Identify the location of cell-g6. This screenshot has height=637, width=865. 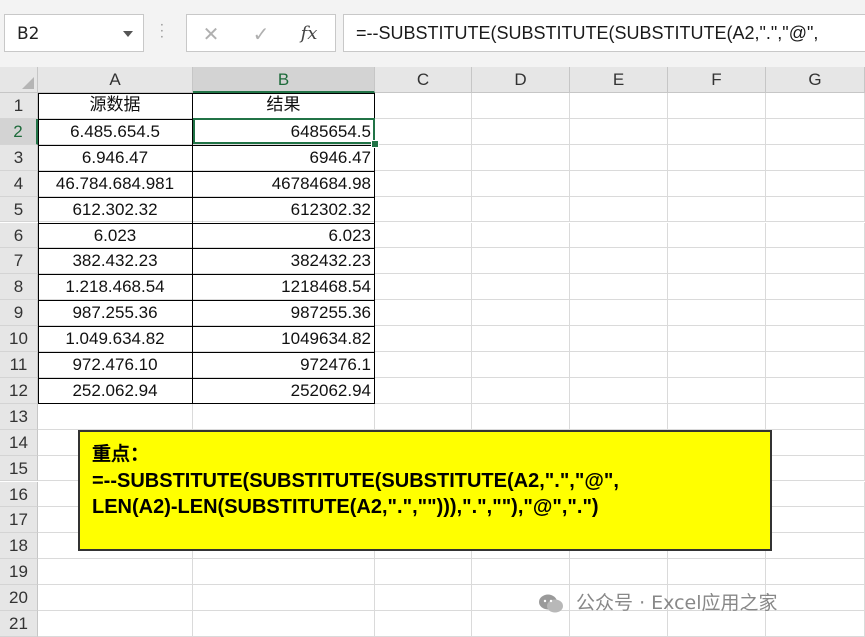
(815, 235).